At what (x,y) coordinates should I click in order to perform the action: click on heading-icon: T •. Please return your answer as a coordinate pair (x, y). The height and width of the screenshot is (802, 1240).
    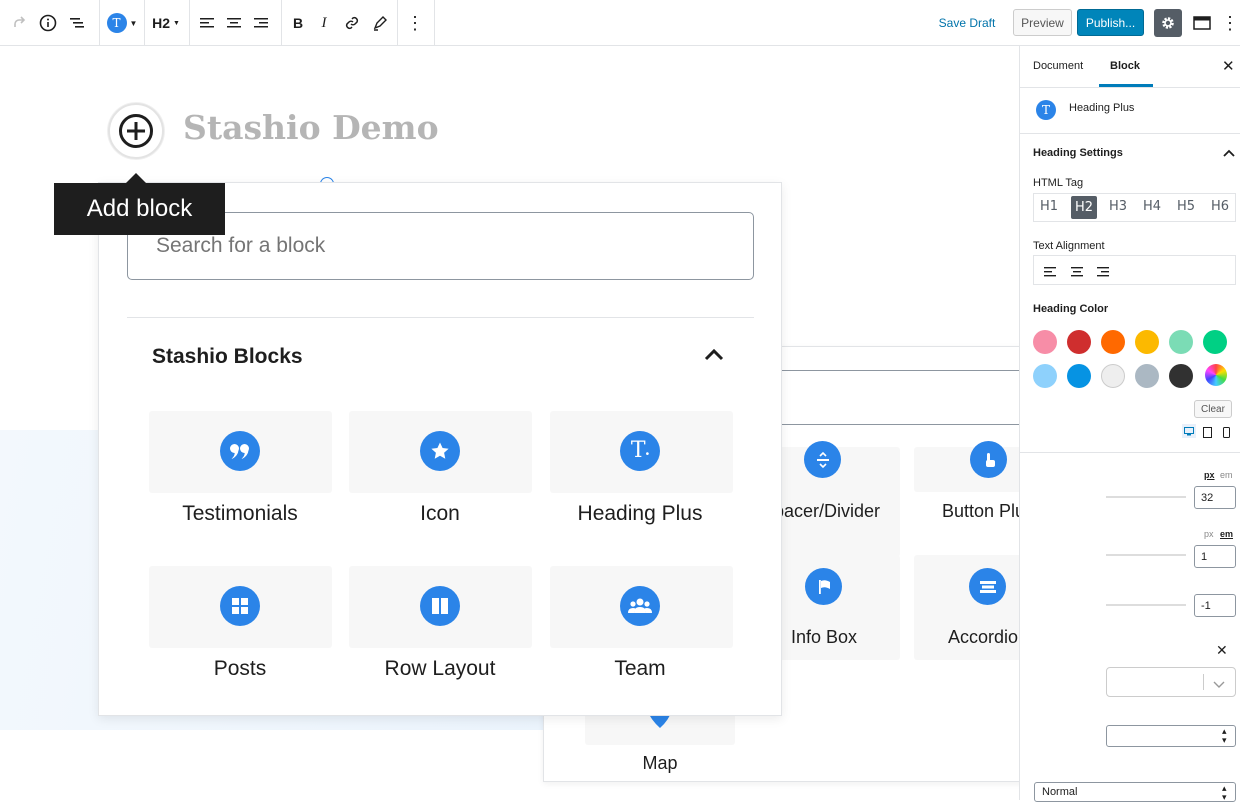
    Looking at the image, I should click on (640, 451).